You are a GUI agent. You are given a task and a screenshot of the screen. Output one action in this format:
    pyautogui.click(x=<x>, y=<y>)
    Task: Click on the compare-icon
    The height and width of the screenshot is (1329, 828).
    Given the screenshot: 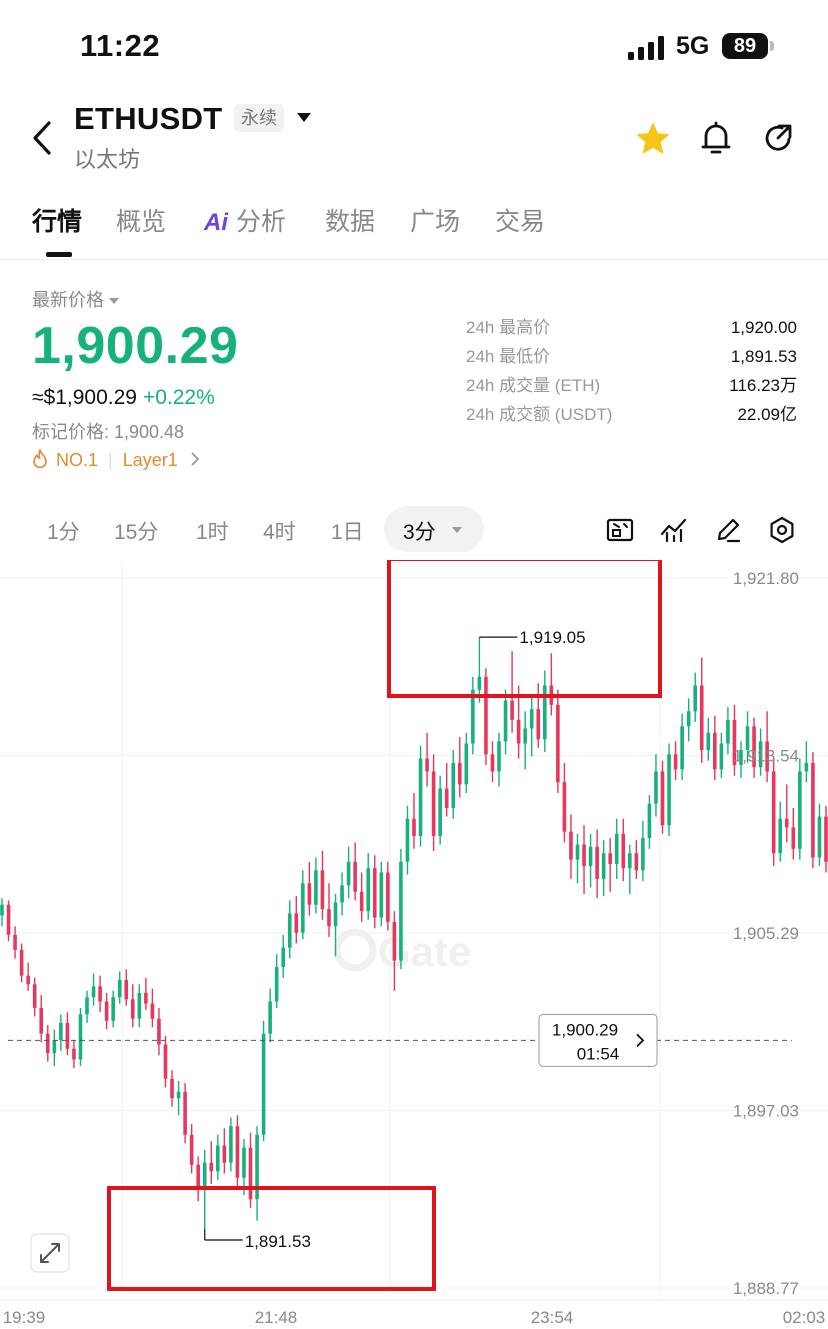 What is the action you would take?
    pyautogui.click(x=674, y=530)
    